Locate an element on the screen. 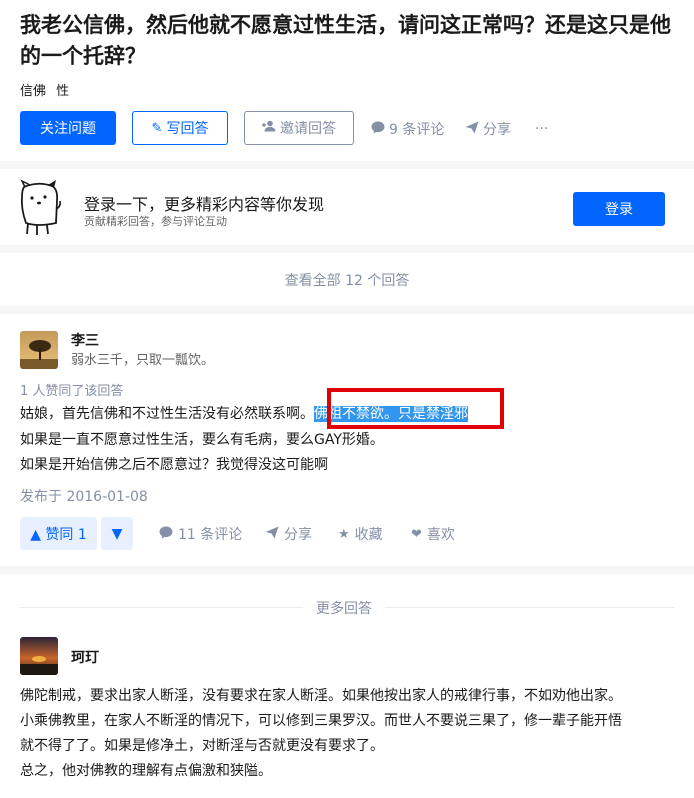  question-comments-button: 9 条评论 is located at coordinates (407, 129).